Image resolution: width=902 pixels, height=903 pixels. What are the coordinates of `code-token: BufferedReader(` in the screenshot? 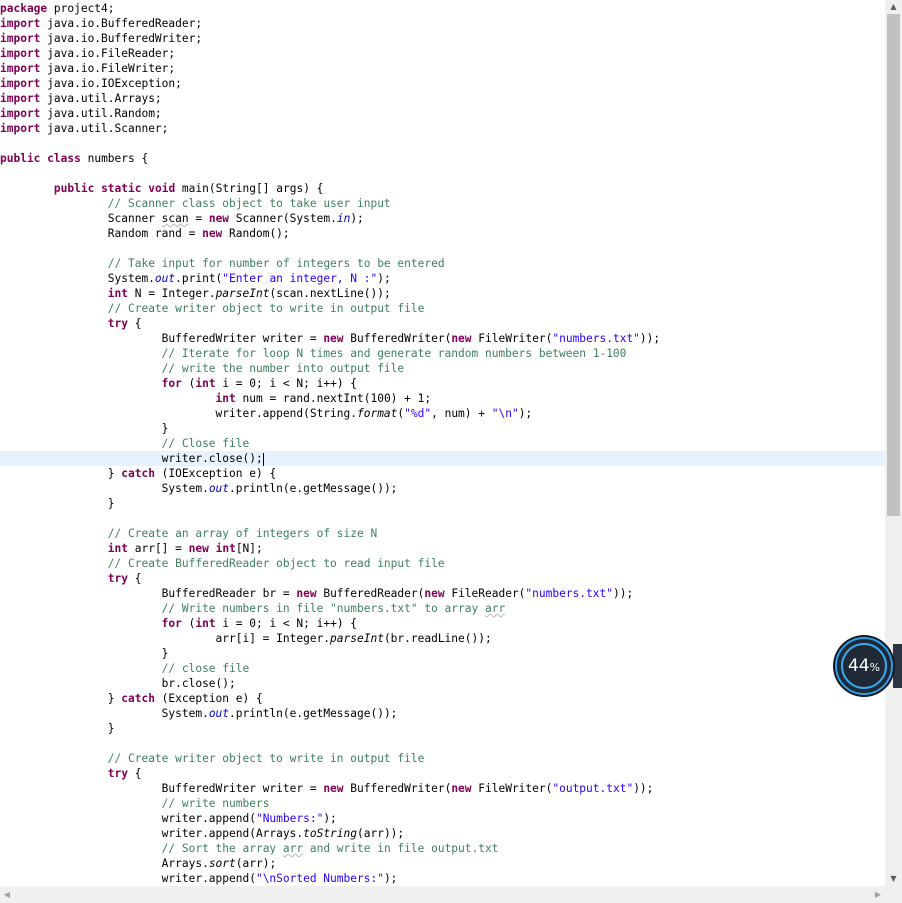 It's located at (370, 593).